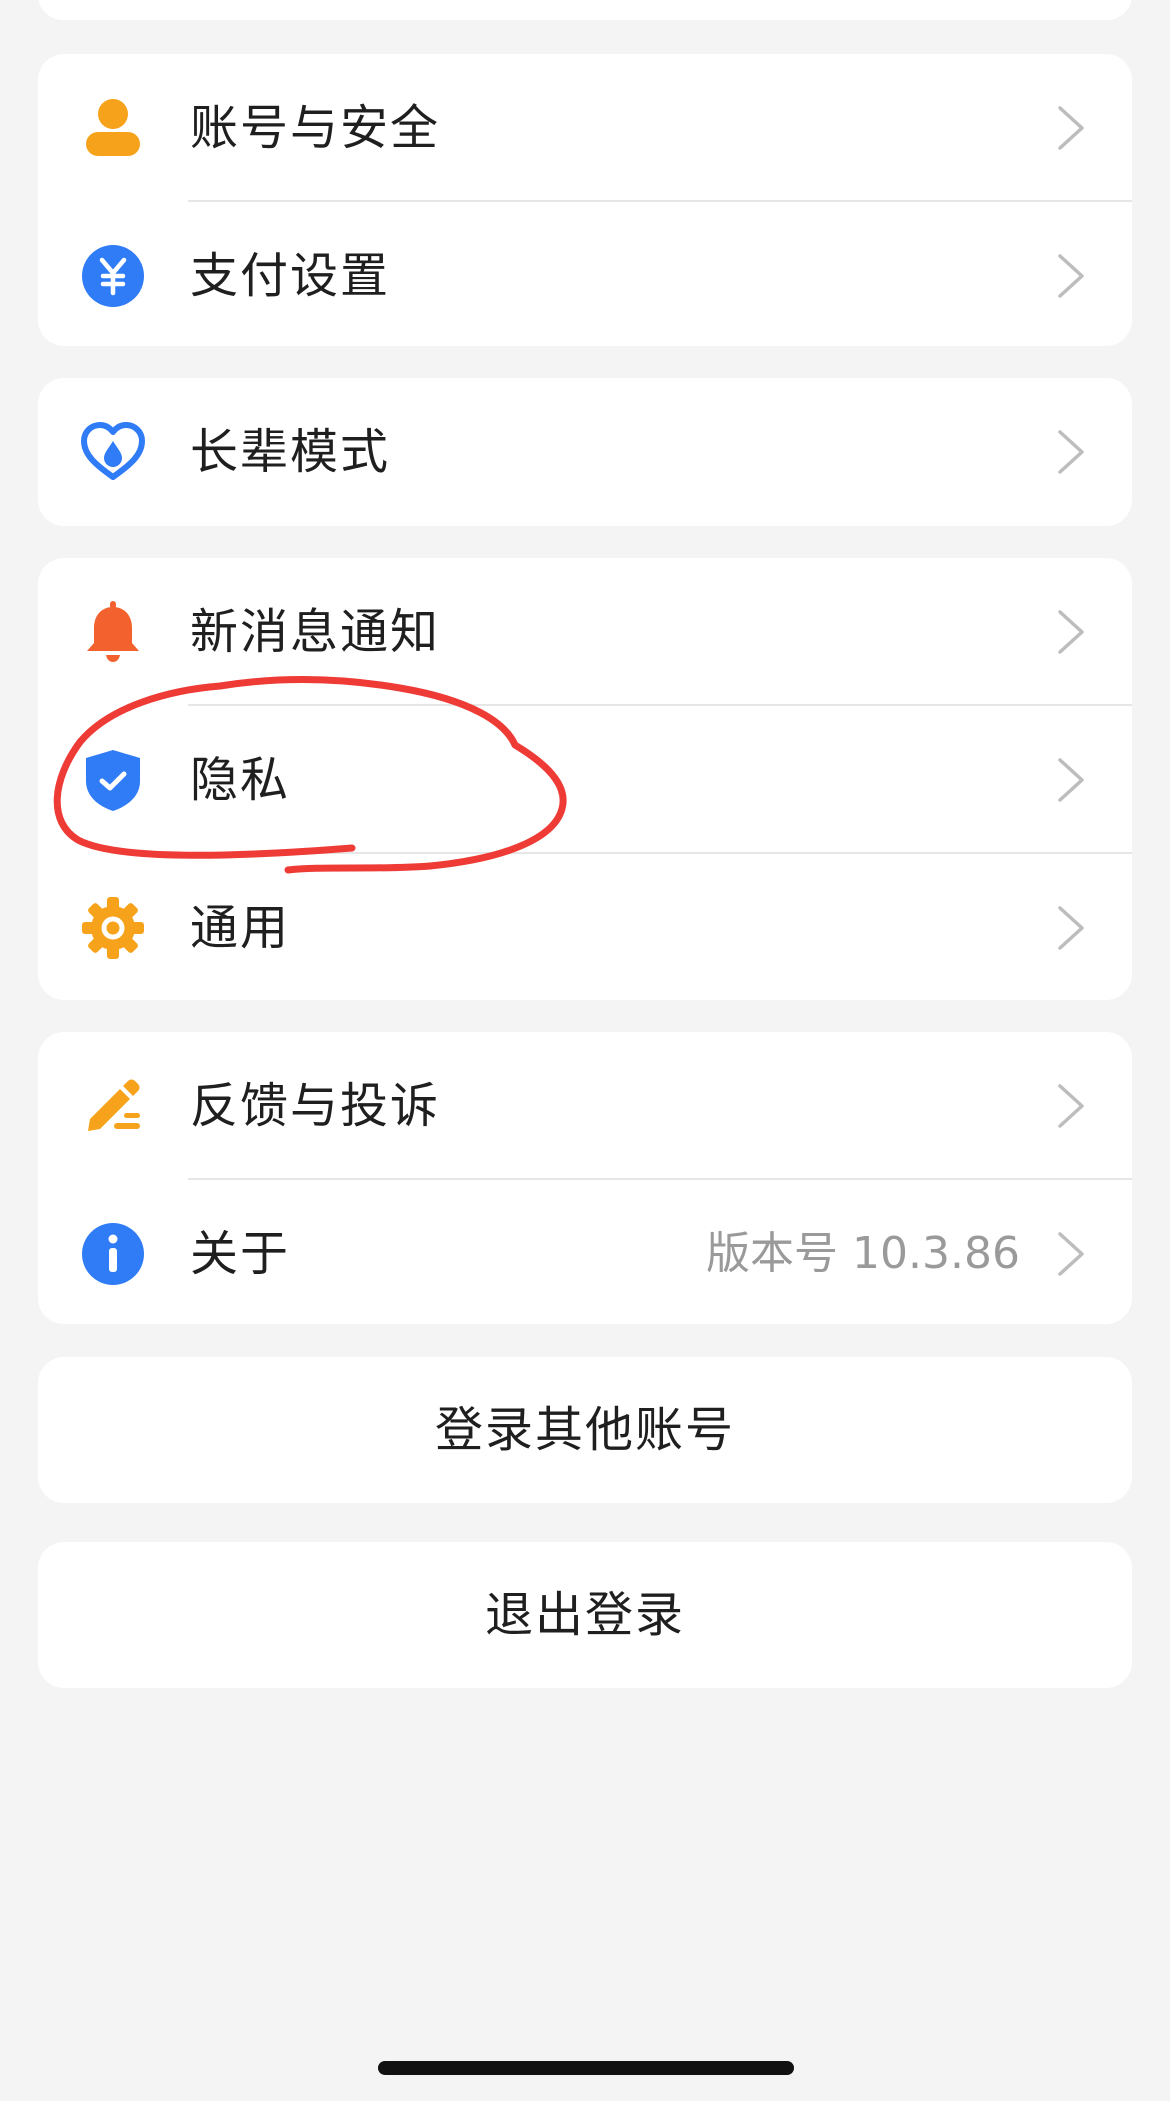 This screenshot has height=2101, width=1170. Describe the element at coordinates (290, 276) in the screenshot. I see `payment-settings-label: 支付设置` at that location.